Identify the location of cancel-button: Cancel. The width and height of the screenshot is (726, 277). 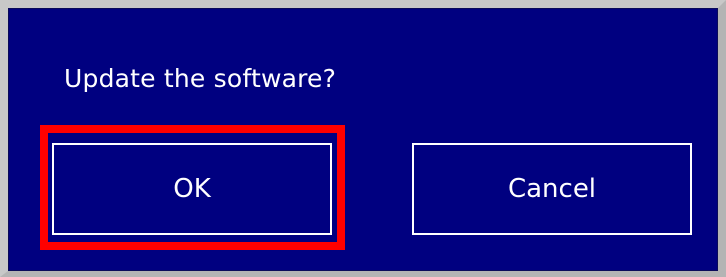
(552, 189).